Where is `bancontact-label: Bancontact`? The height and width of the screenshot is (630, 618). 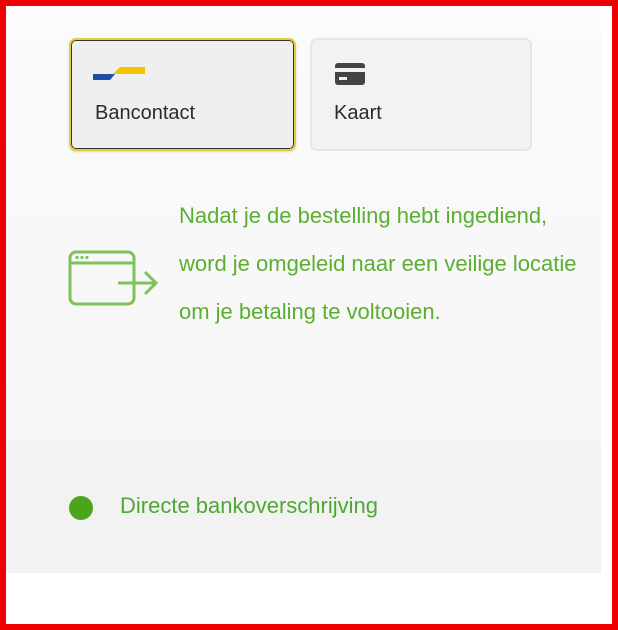 bancontact-label: Bancontact is located at coordinates (145, 113).